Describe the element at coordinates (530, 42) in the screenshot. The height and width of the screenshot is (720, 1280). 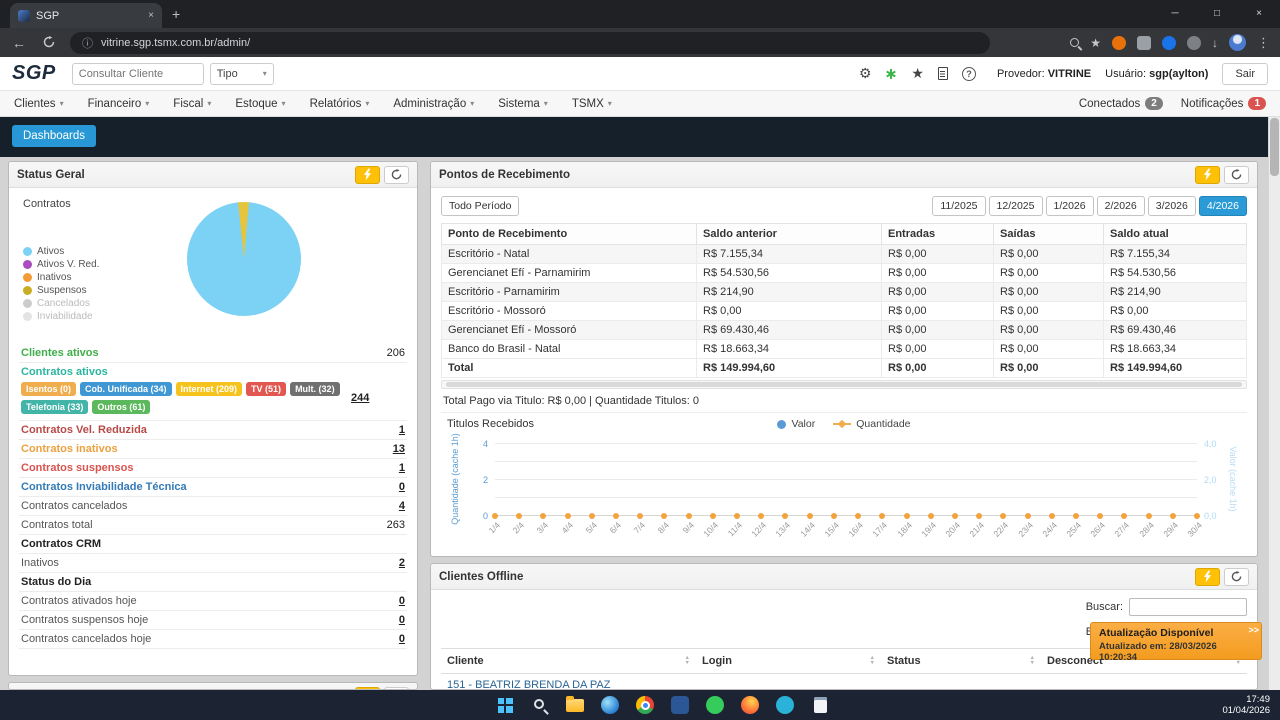
I see `address-bar: ⓘ vitrine.sgp.tsmx.com.br/admin/` at that location.